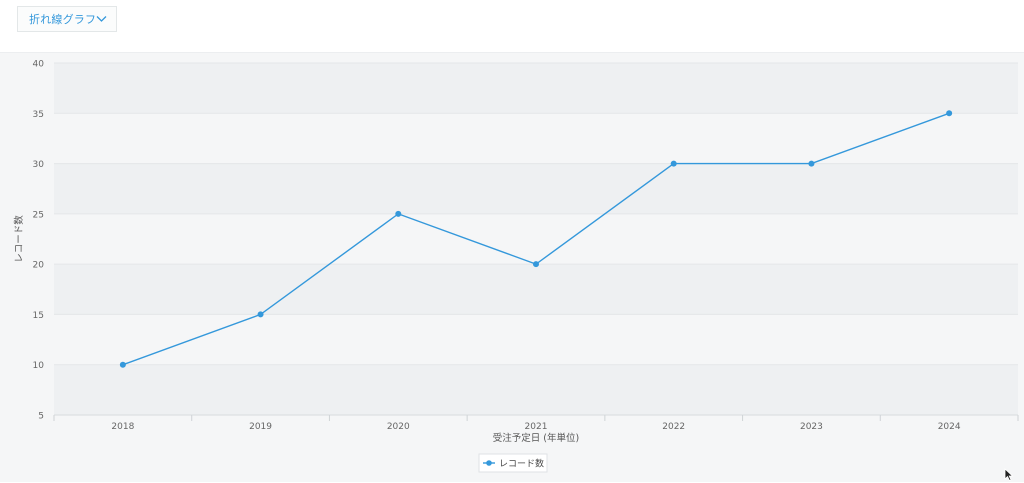 The height and width of the screenshot is (483, 1024). I want to click on y-tick-label: 30, so click(39, 165).